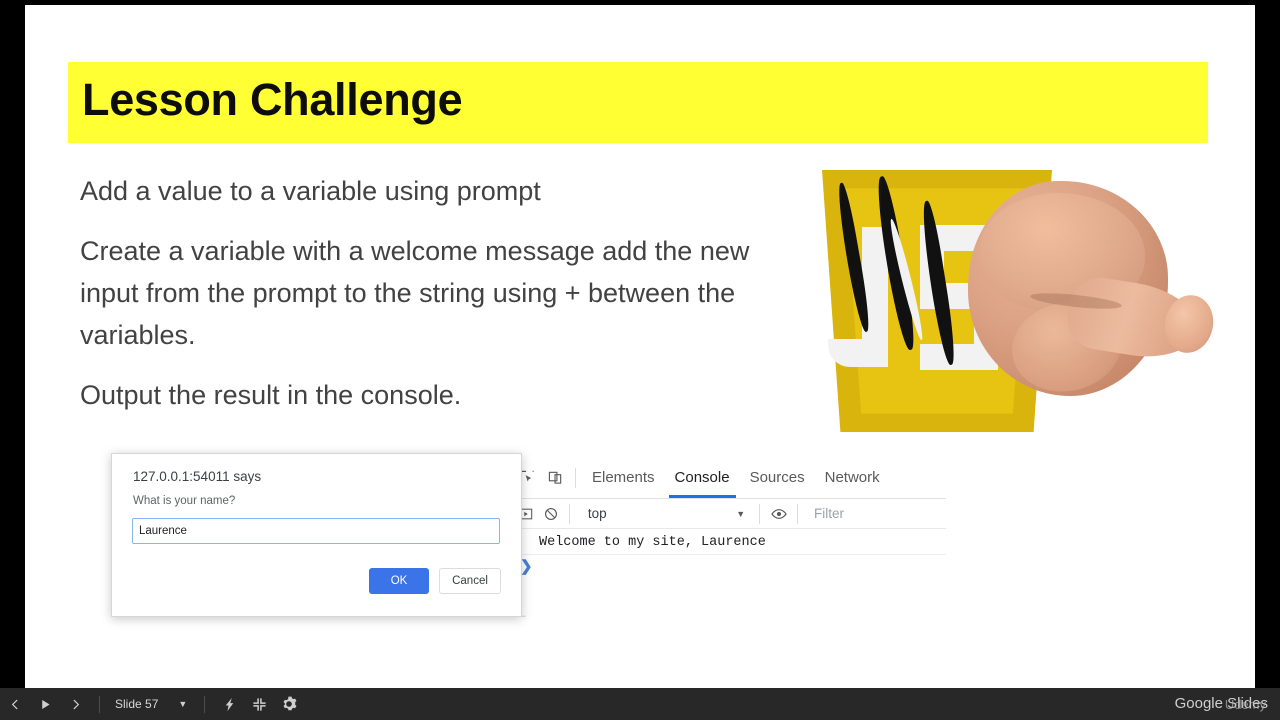  Describe the element at coordinates (197, 476) in the screenshot. I see `dialog-origin-label: 127.0.0.1:54011 says` at that location.